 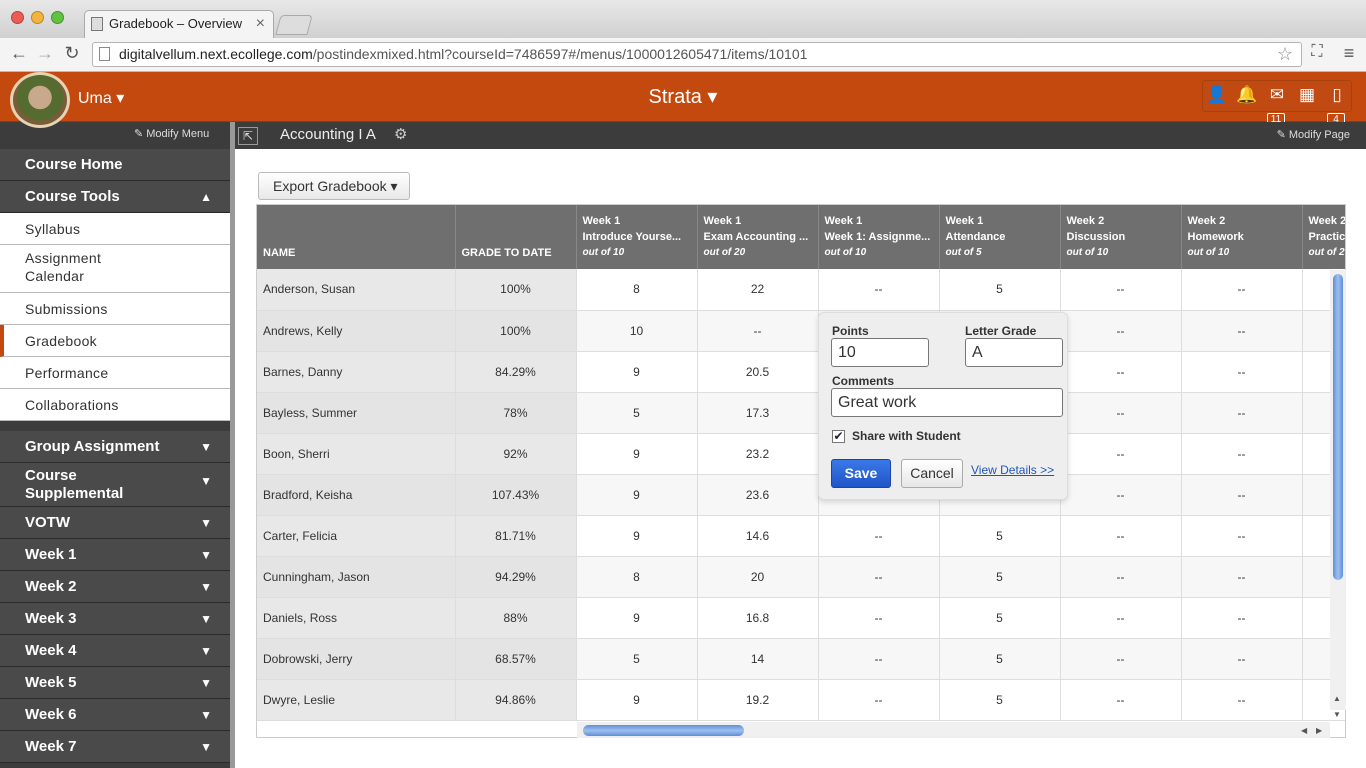 I want to click on browser-tab: Gradebook – Overview ×, so click(x=179, y=24).